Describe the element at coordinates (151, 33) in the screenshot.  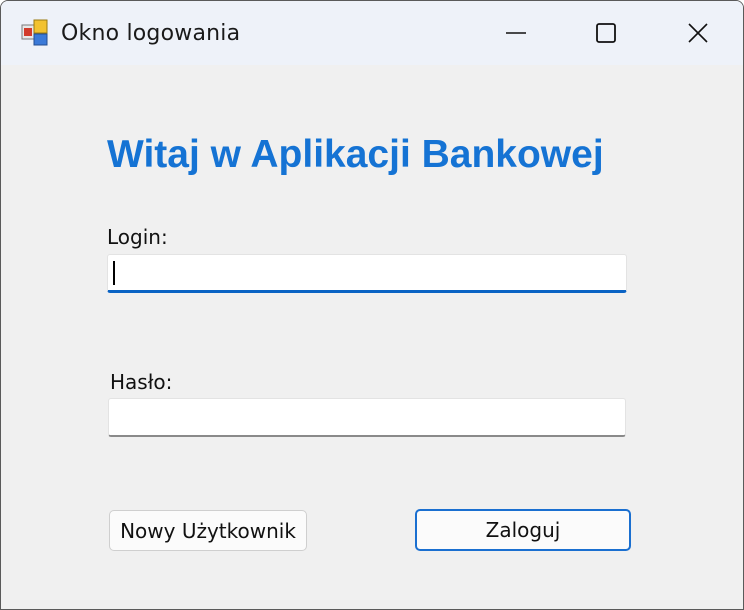
I see `window-title: Okno logowania` at that location.